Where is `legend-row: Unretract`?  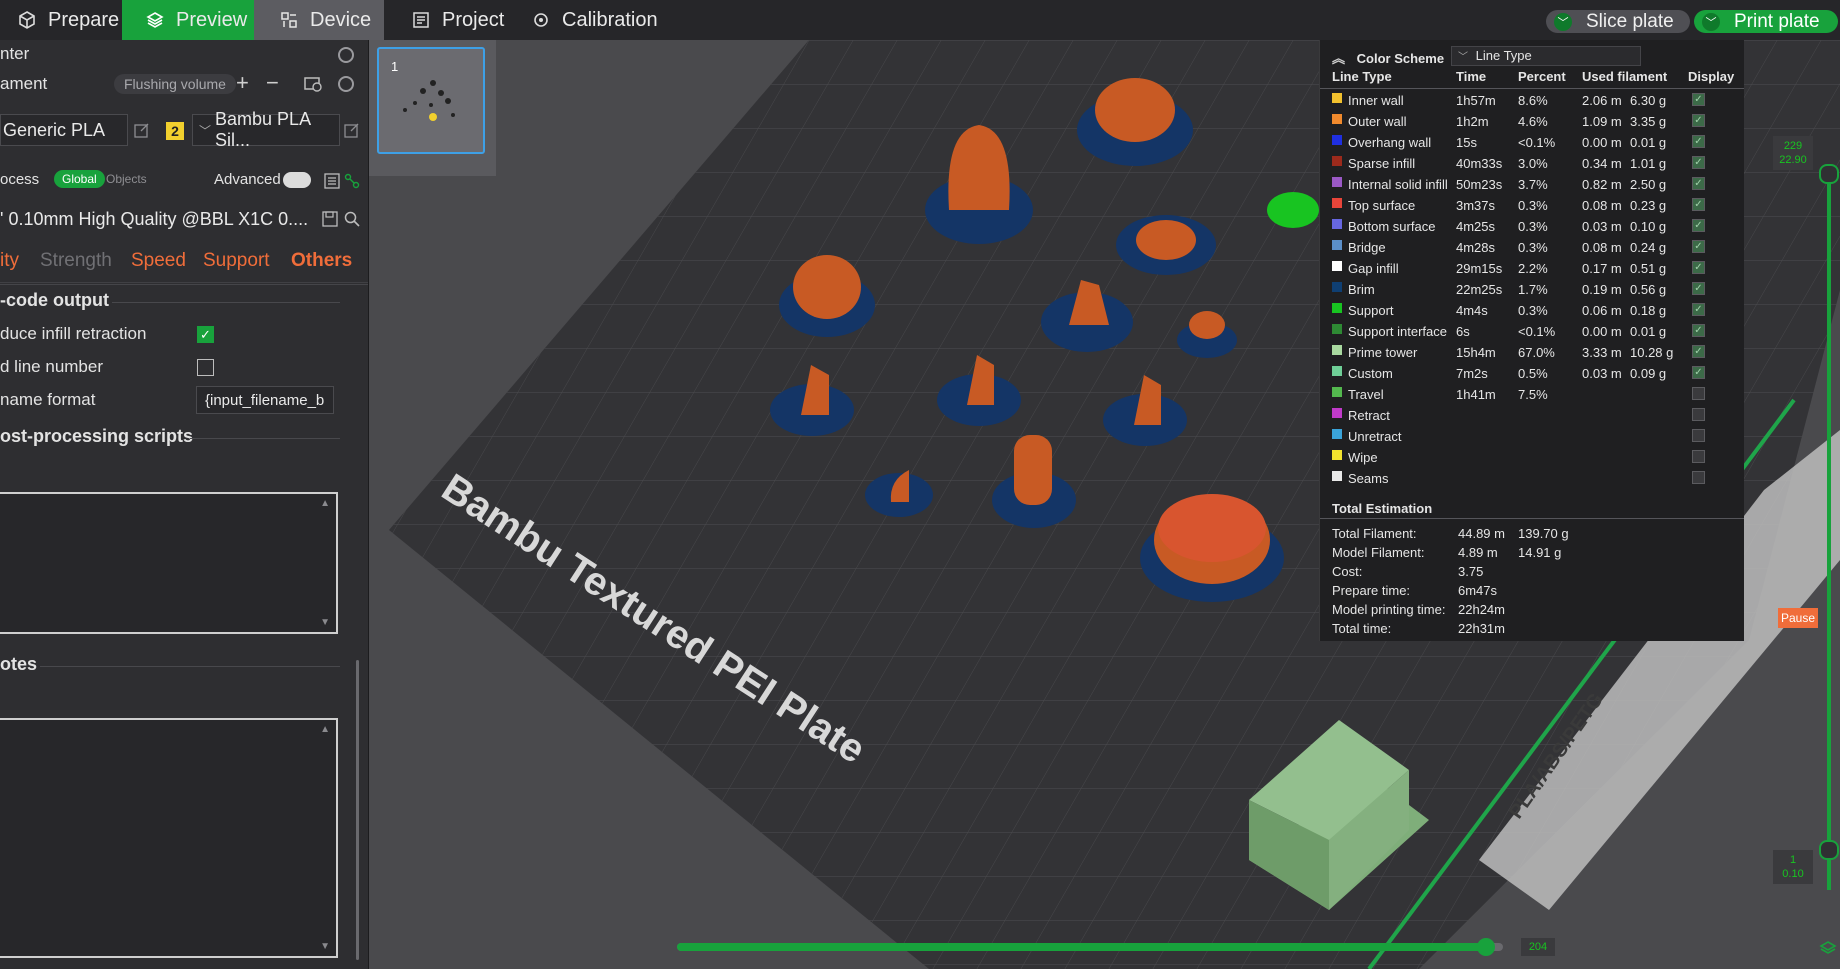 legend-row: Unretract is located at coordinates (1532, 436).